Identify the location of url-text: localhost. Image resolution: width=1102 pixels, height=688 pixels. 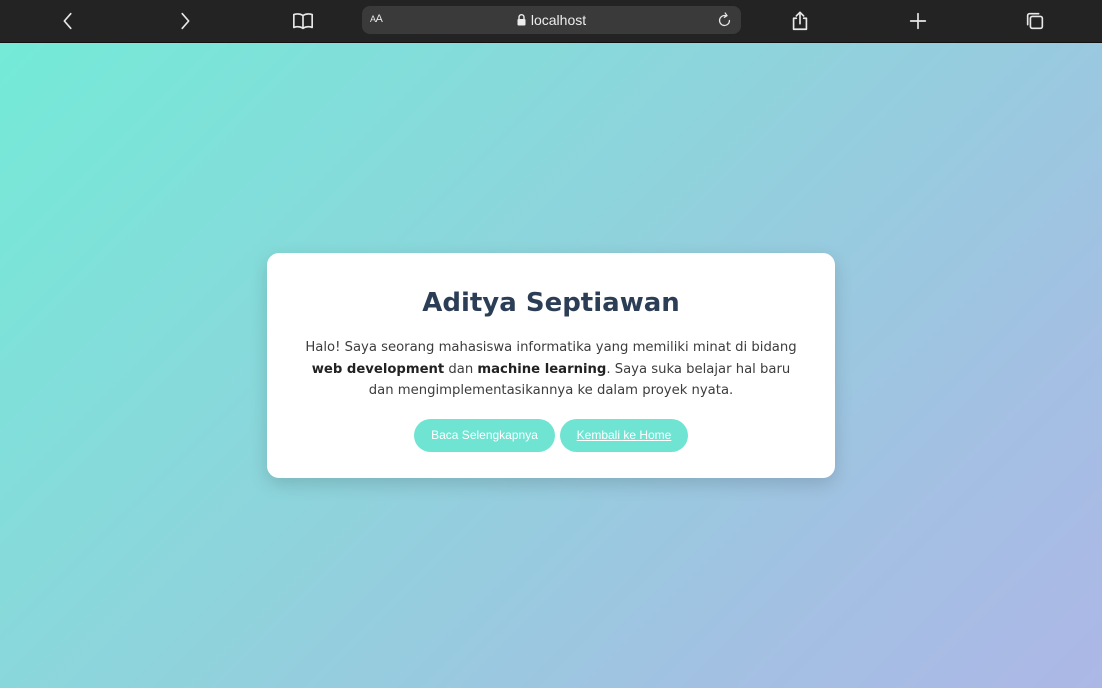
(558, 20).